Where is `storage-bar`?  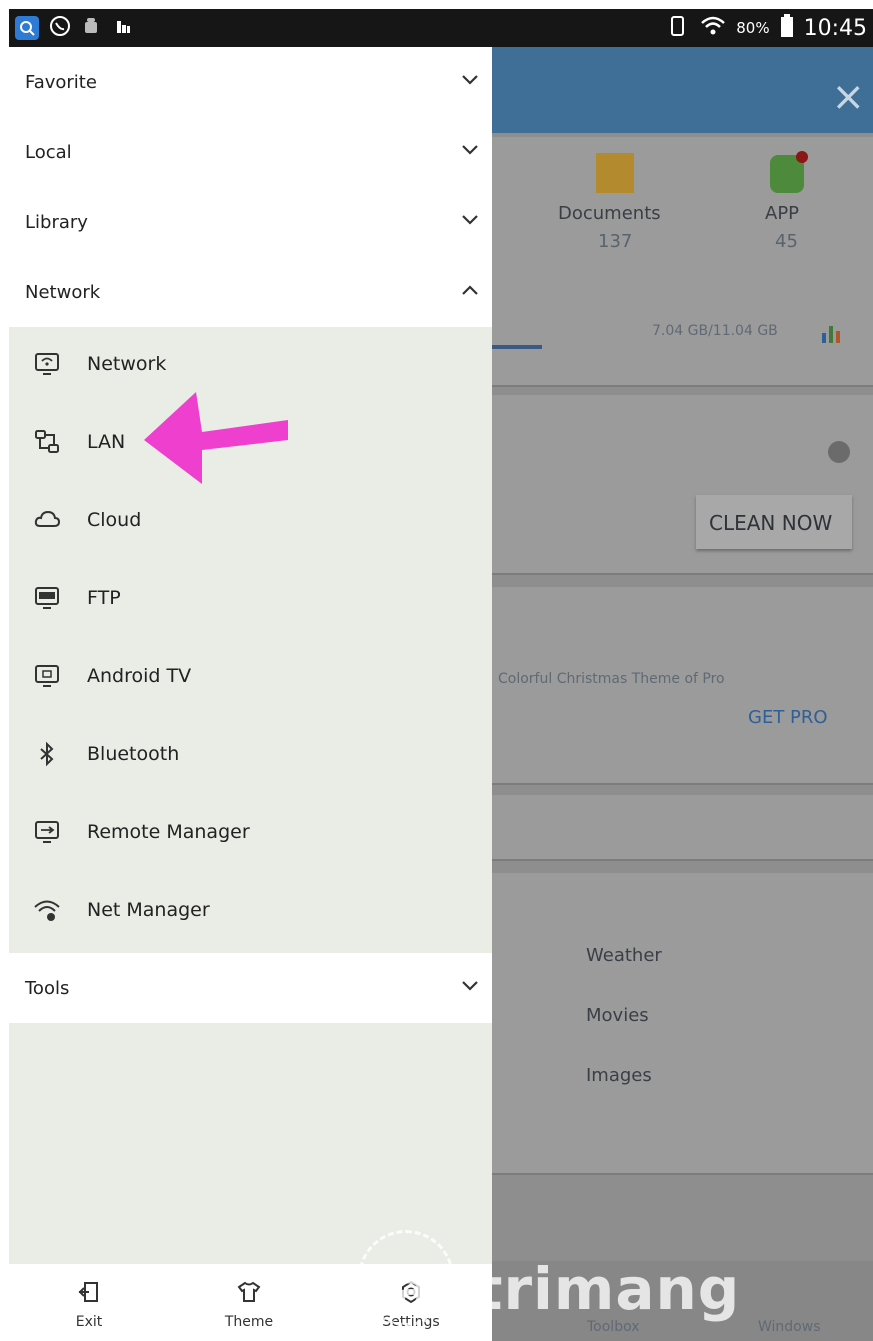
storage-bar is located at coordinates (517, 347).